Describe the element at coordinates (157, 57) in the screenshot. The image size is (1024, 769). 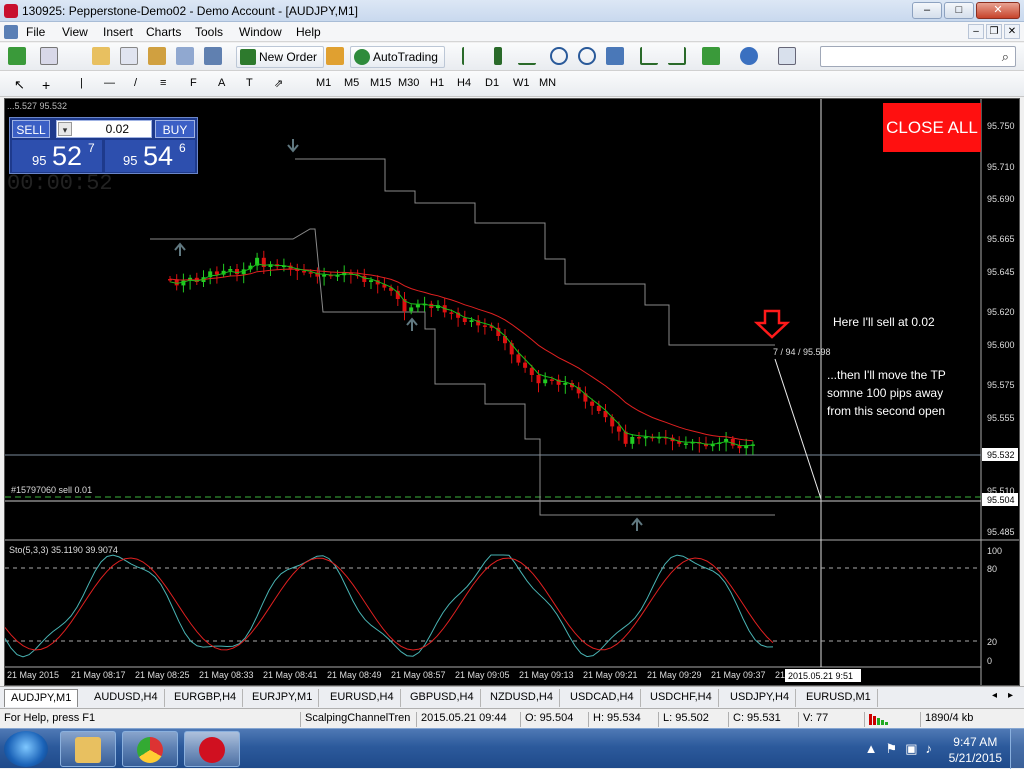
I see `navigator-icon` at that location.